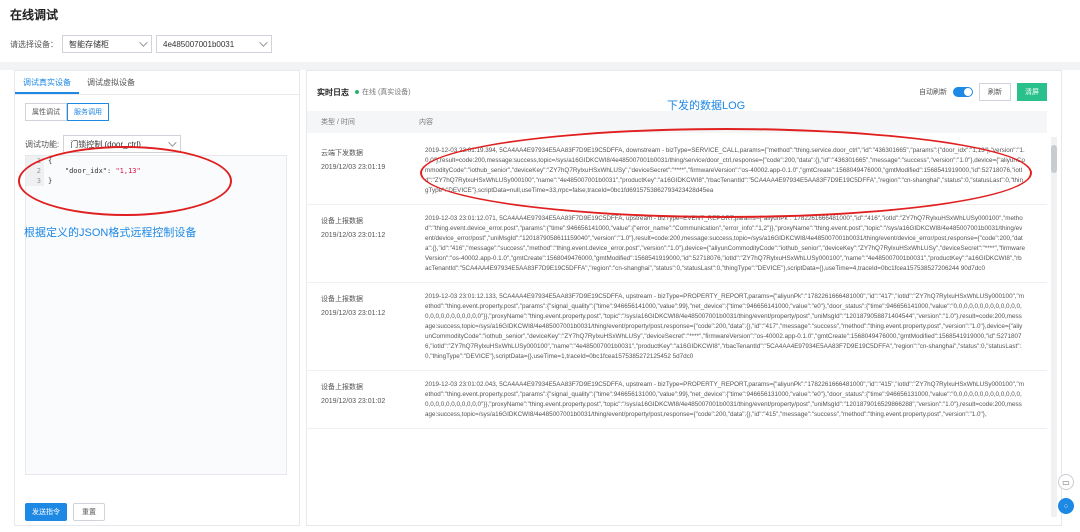 The image size is (1080, 532). What do you see at coordinates (333, 92) in the screenshot?
I see `log-title: 实时日志` at bounding box center [333, 92].